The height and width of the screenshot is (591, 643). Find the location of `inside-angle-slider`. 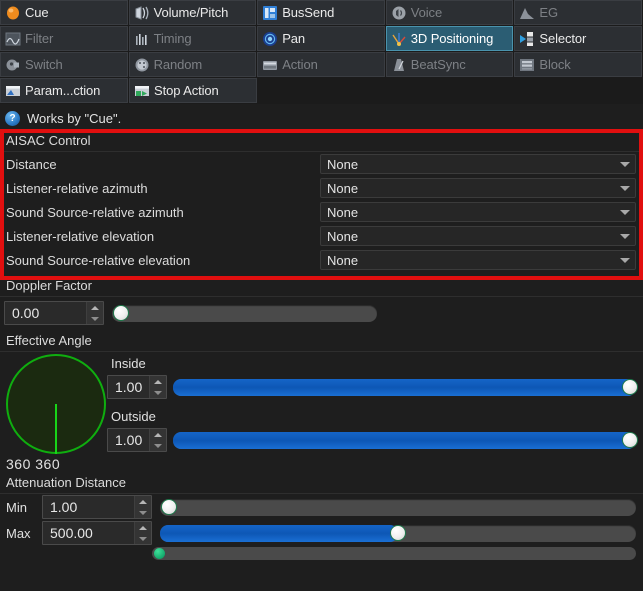

inside-angle-slider is located at coordinates (405, 387).